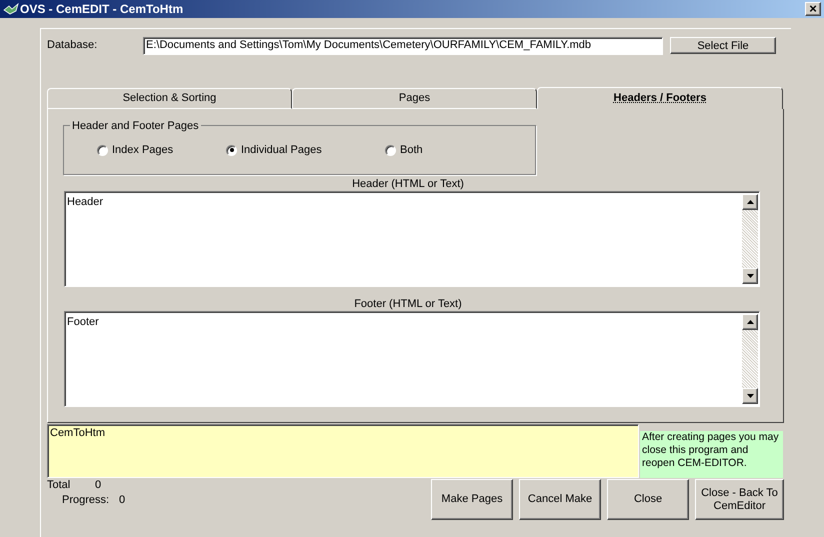  Describe the element at coordinates (161, 150) in the screenshot. I see `radio-option: Index Pages` at that location.